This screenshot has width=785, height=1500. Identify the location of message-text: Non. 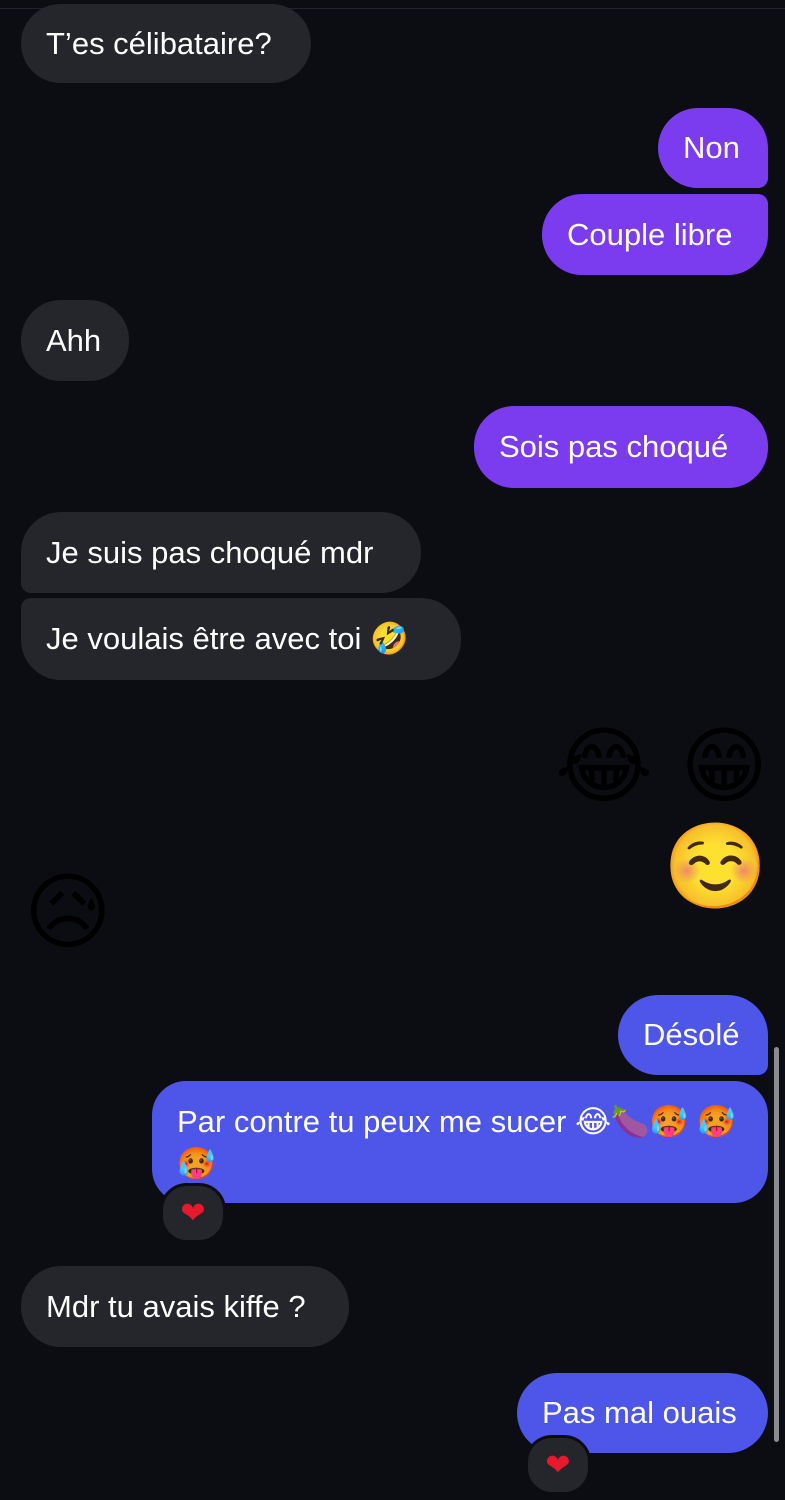
(711, 147).